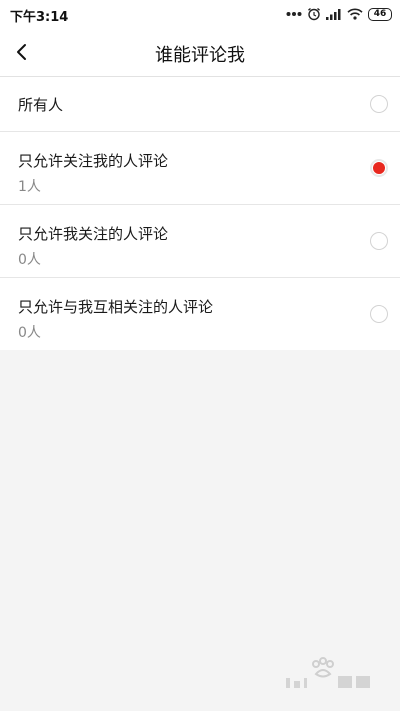 The width and height of the screenshot is (400, 711). I want to click on more-dots-icon, so click(294, 14).